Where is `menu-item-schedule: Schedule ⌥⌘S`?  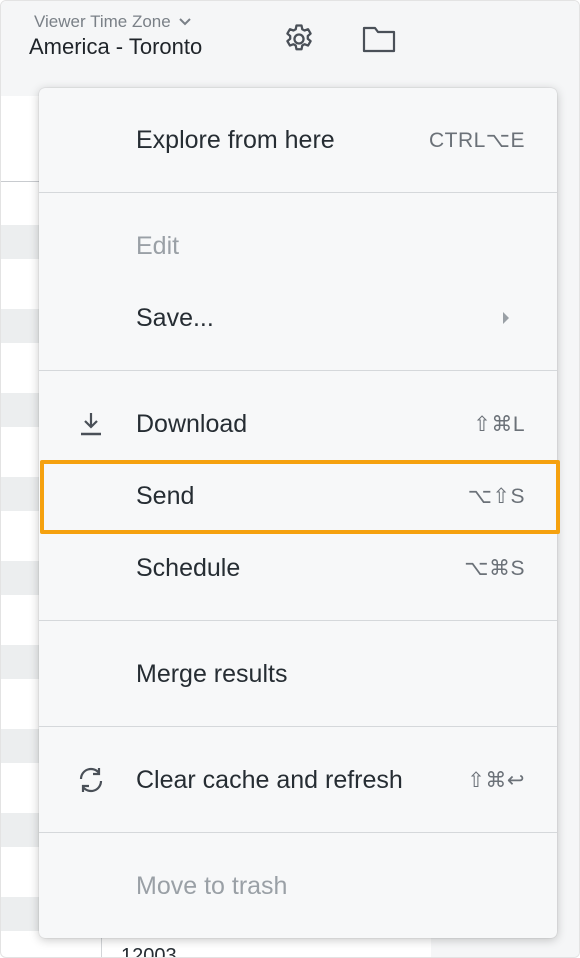 menu-item-schedule: Schedule ⌥⌘S is located at coordinates (298, 568).